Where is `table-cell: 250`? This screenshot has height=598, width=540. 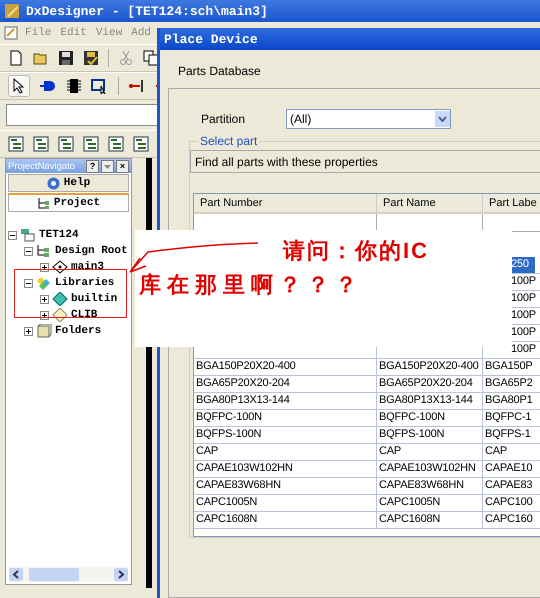 table-cell: 250 is located at coordinates (522, 265).